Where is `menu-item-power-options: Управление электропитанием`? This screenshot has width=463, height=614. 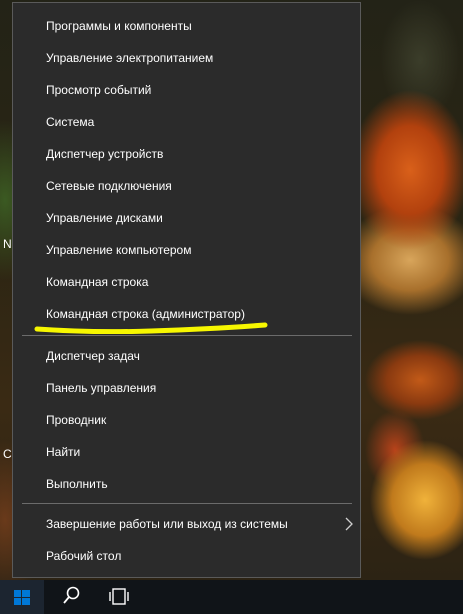
menu-item-power-options: Управление электропитанием is located at coordinates (186, 58).